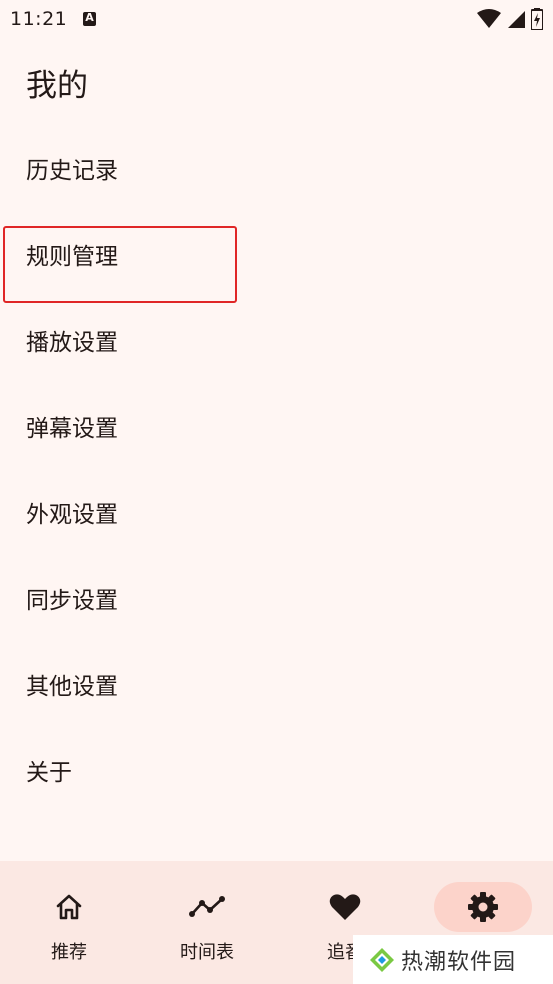 The image size is (553, 984). Describe the element at coordinates (276, 512) in the screenshot. I see `menu-item-appearance-settings: 外观设置` at that location.